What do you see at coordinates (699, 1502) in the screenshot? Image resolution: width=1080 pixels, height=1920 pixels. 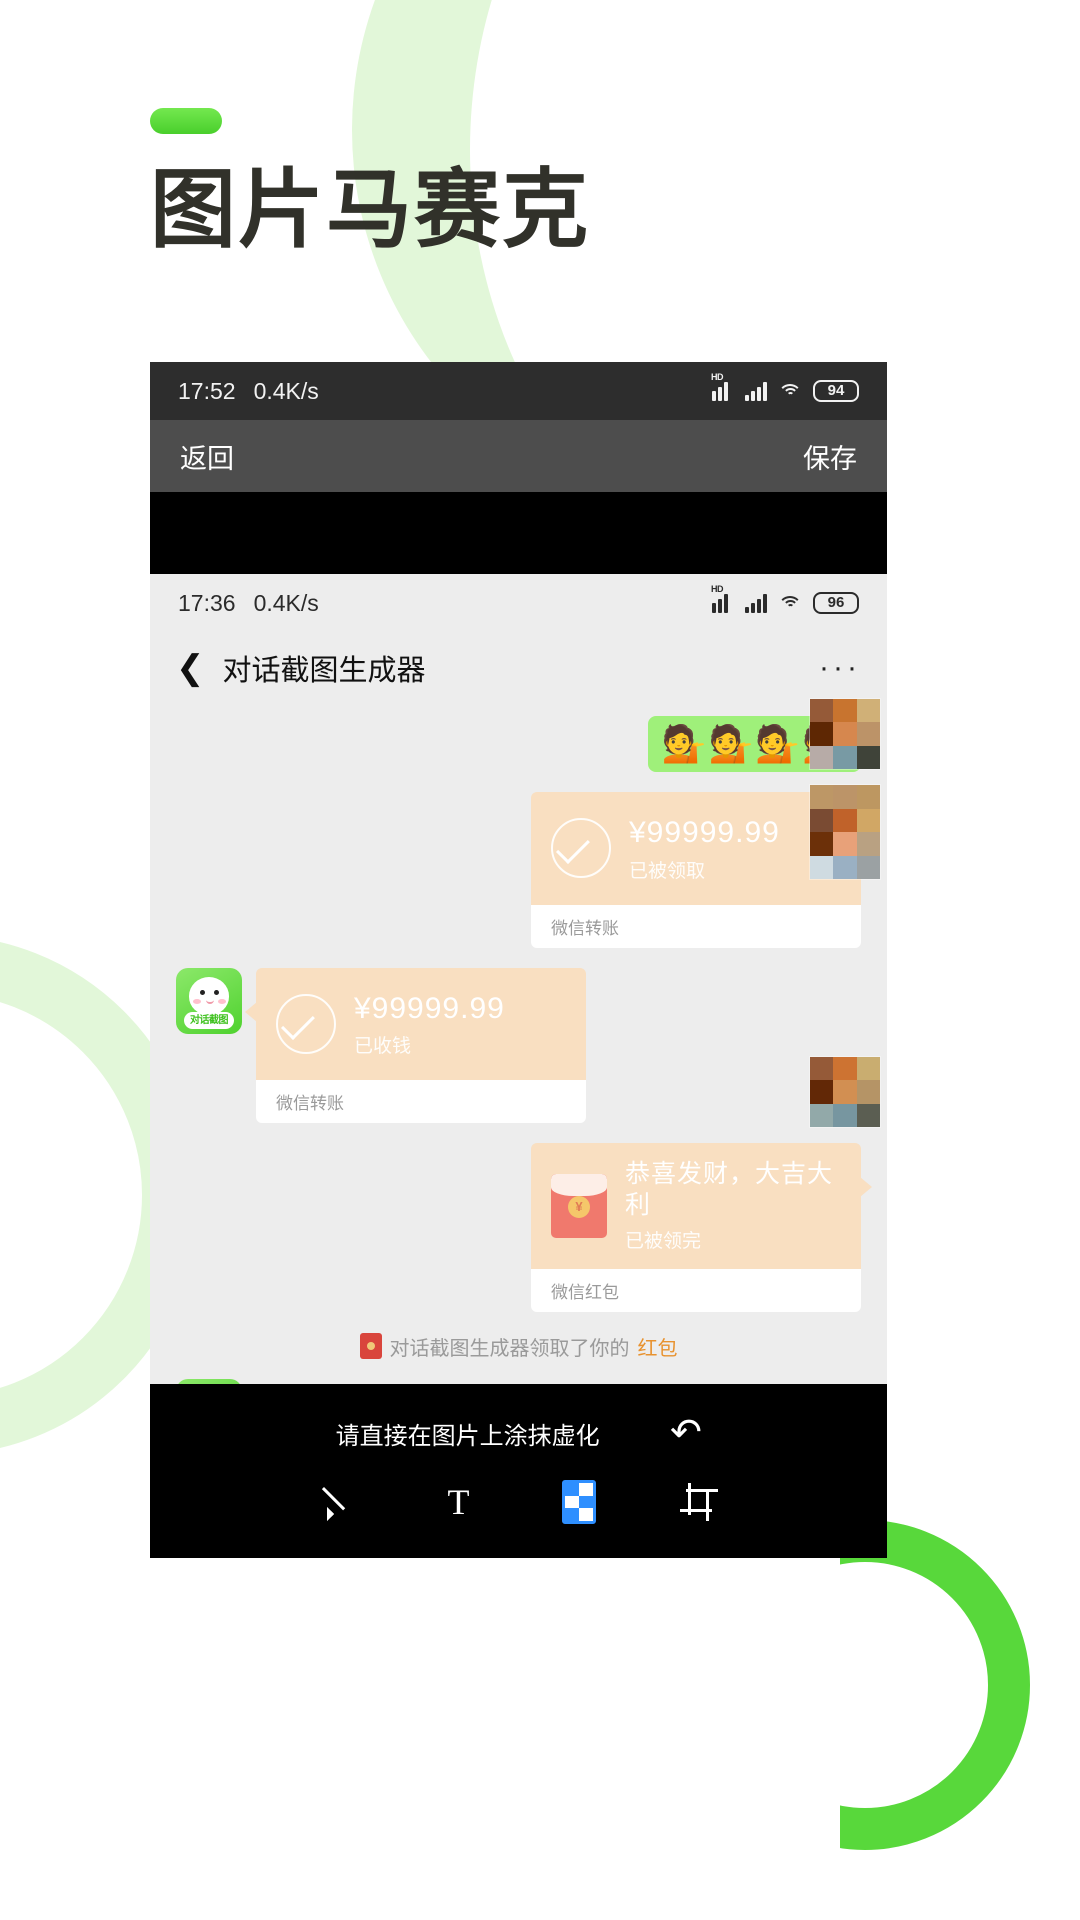 I see `crop-tool-button` at bounding box center [699, 1502].